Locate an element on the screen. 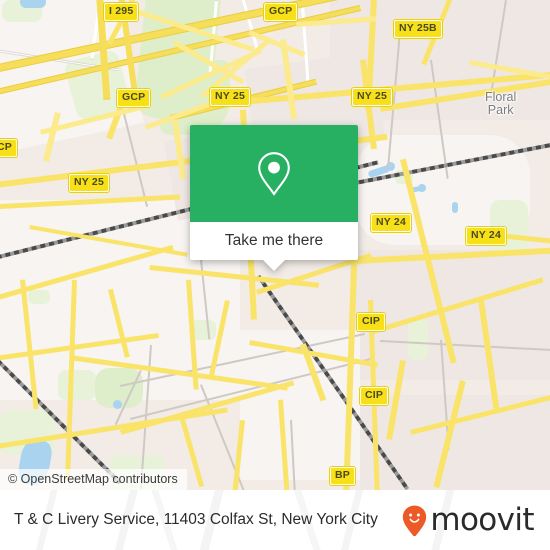  road-shield: CP is located at coordinates (9, 148).